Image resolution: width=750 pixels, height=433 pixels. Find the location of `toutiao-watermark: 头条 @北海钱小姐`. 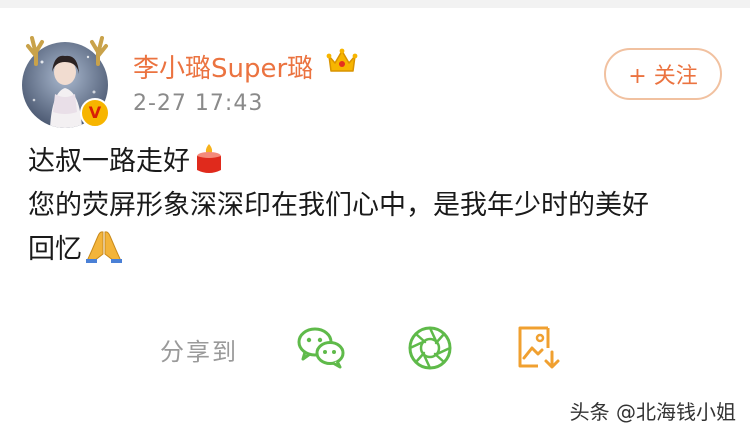

toutiao-watermark: 头条 @北海钱小姐 is located at coordinates (652, 412).